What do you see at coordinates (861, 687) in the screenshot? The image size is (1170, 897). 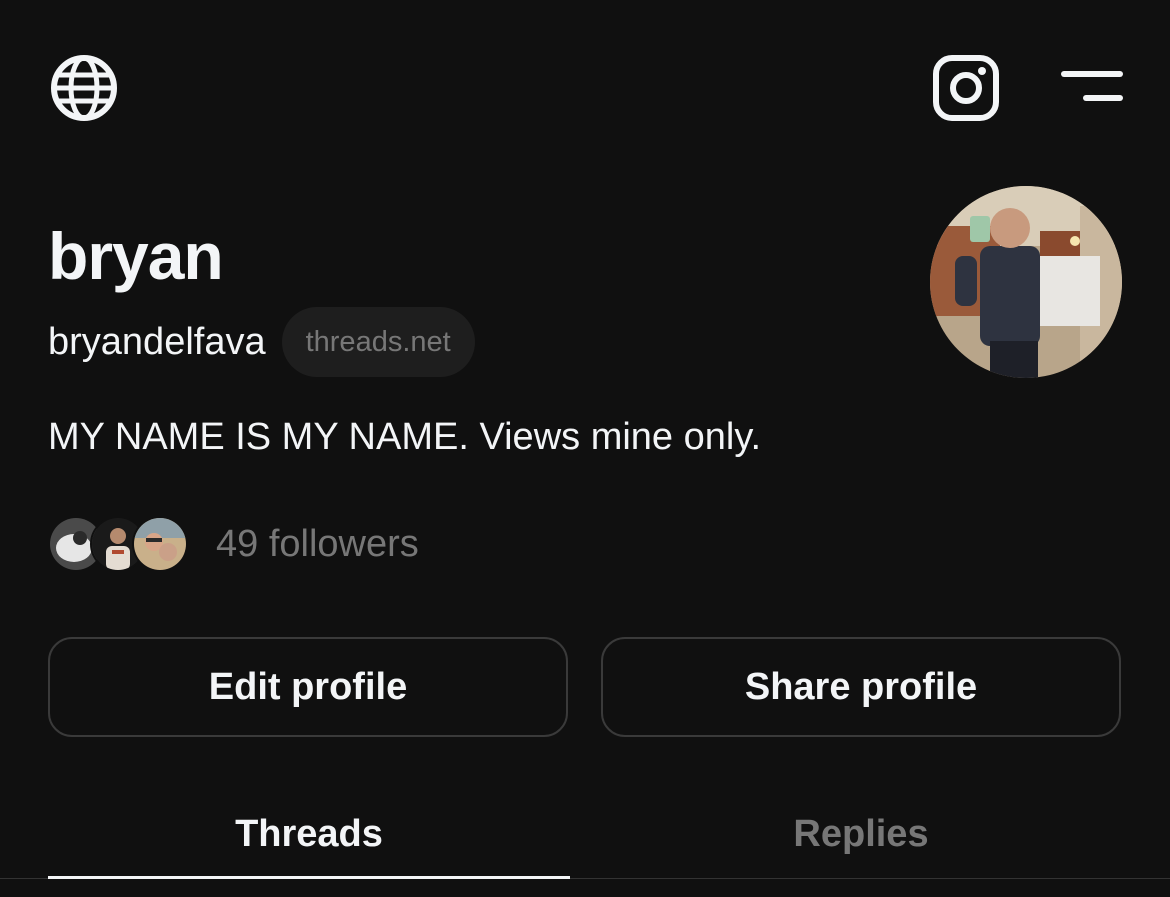 I see `share-profile-button: Share profile` at bounding box center [861, 687].